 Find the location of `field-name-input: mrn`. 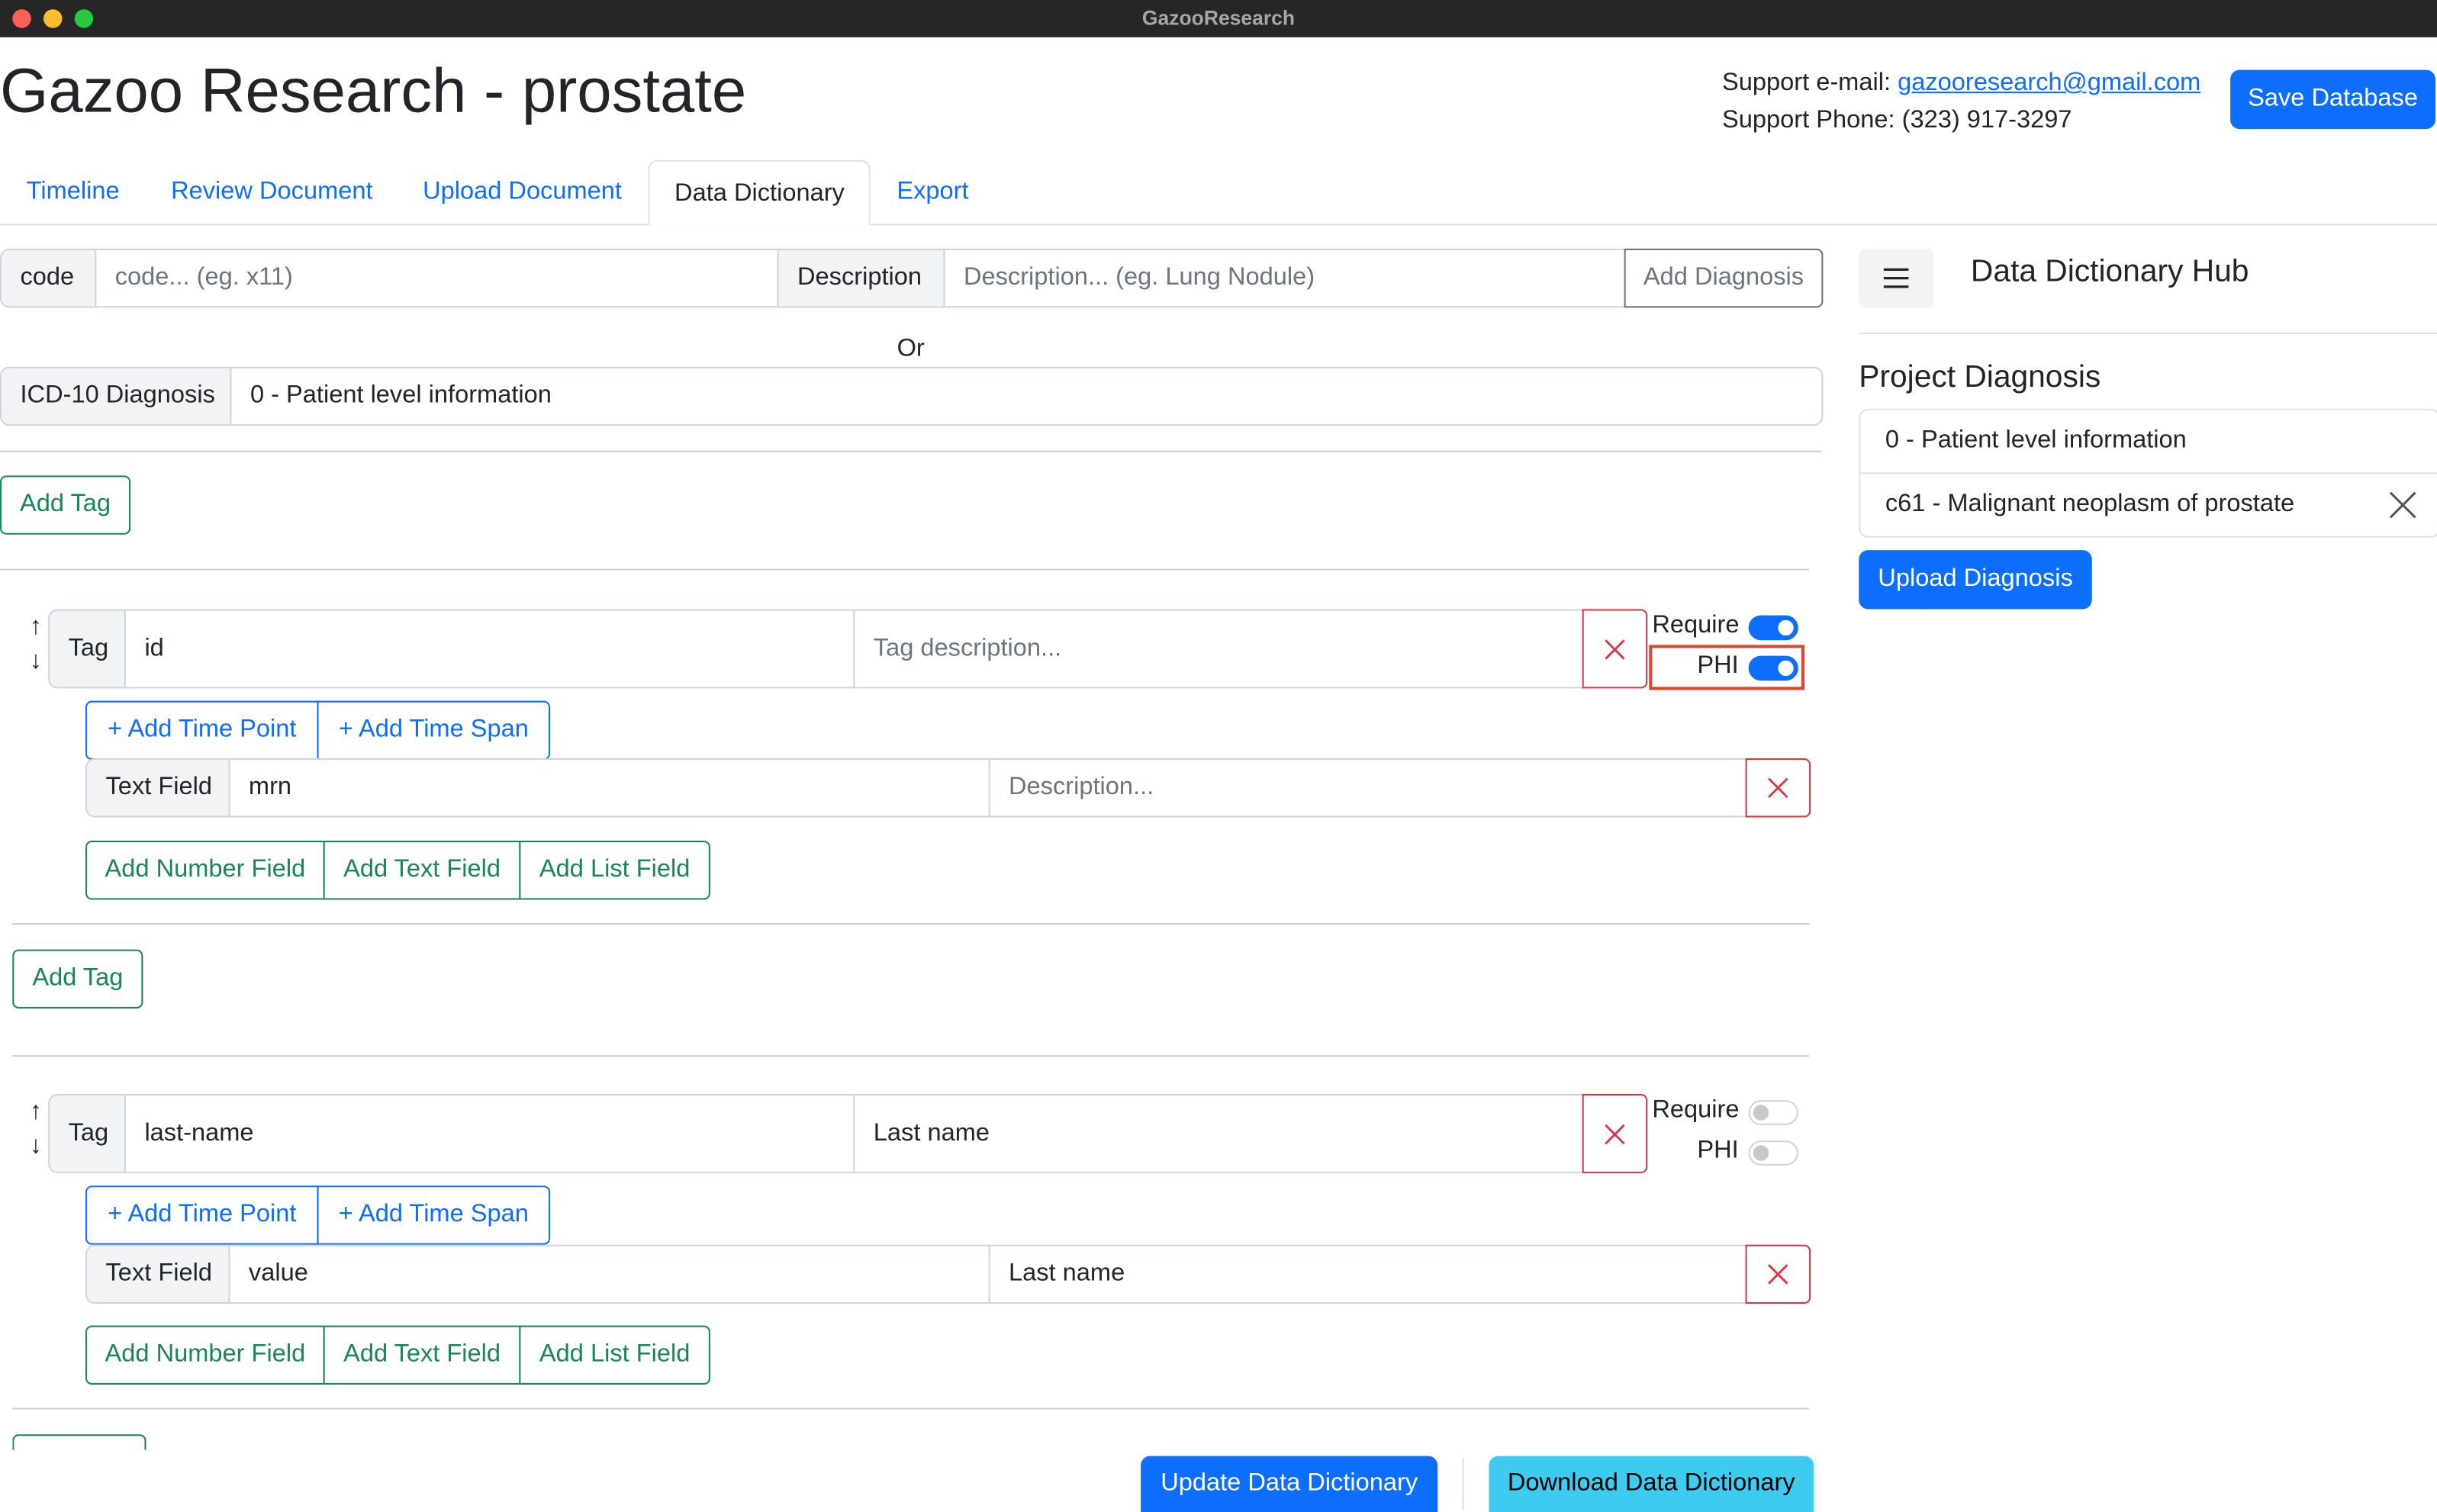

field-name-input: mrn is located at coordinates (610, 788).